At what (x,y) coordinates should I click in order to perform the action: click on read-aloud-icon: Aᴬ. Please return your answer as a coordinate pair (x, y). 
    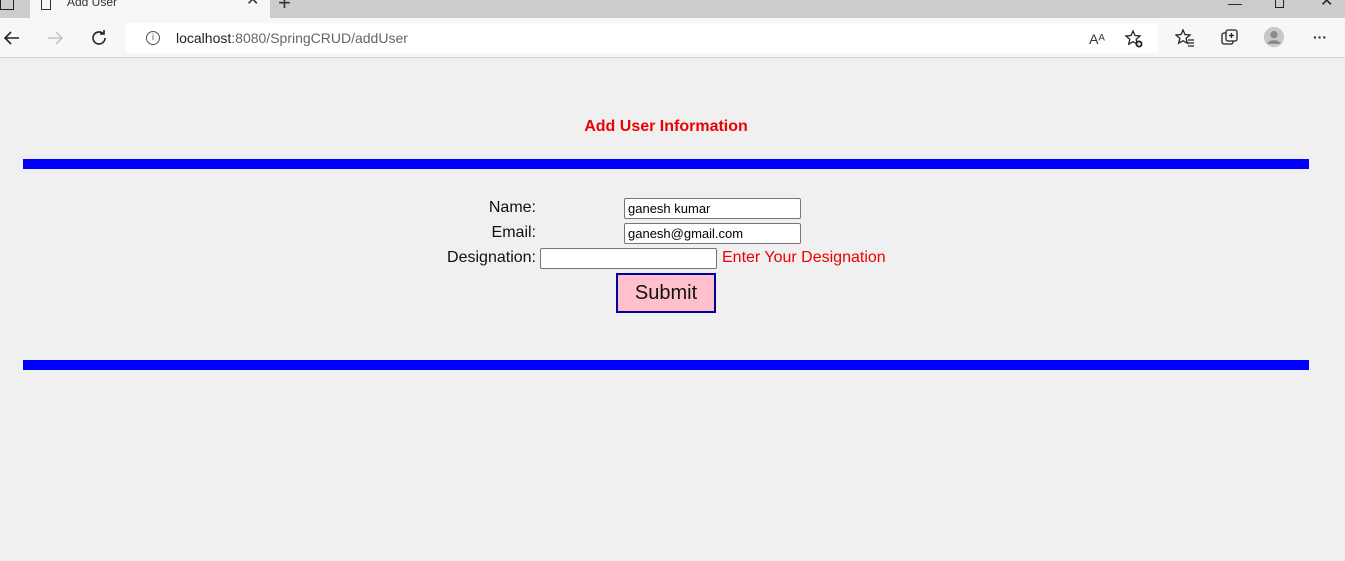
    Looking at the image, I should click on (1097, 39).